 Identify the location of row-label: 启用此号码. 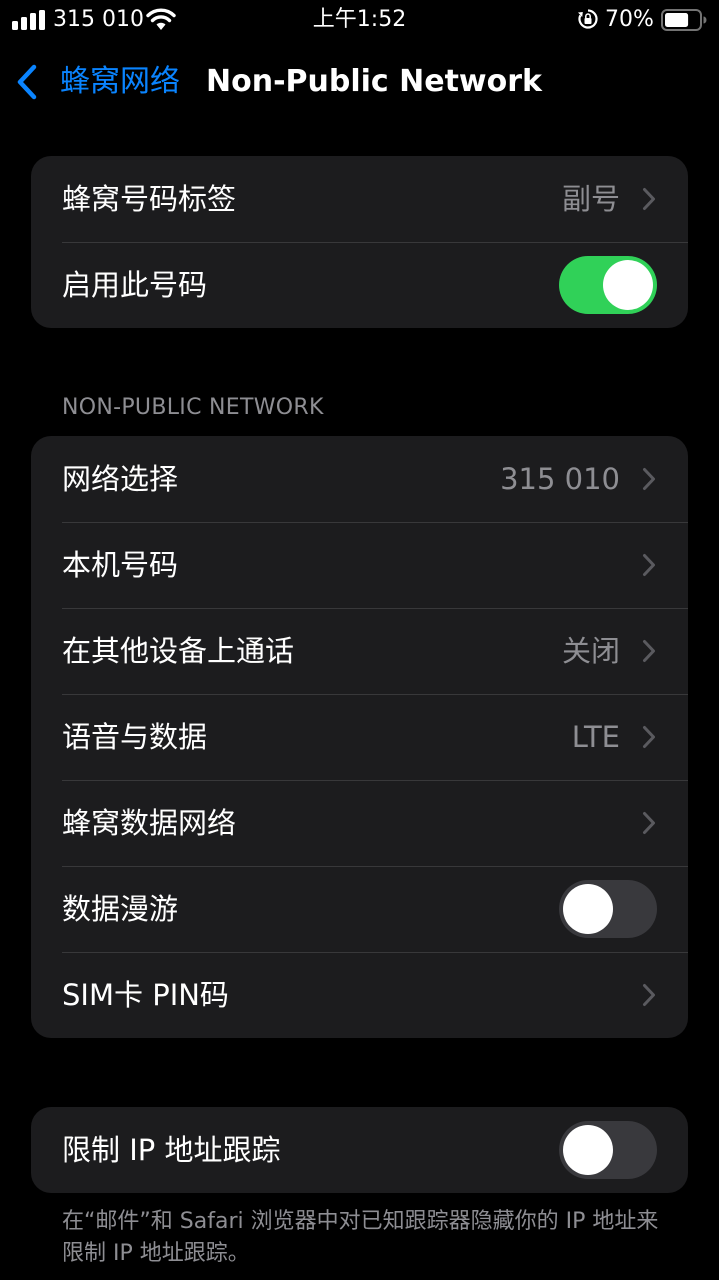
(135, 285).